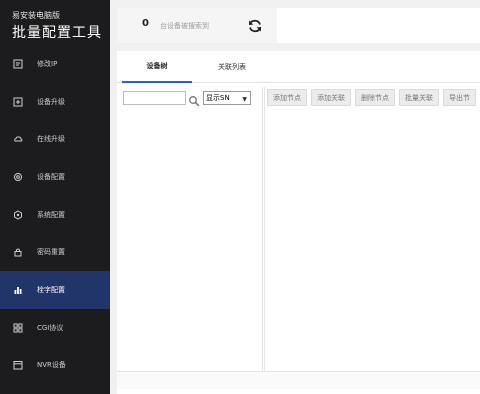 The image size is (480, 394). I want to click on sidebar-item-modify-ip: 修改IP, so click(55, 64).